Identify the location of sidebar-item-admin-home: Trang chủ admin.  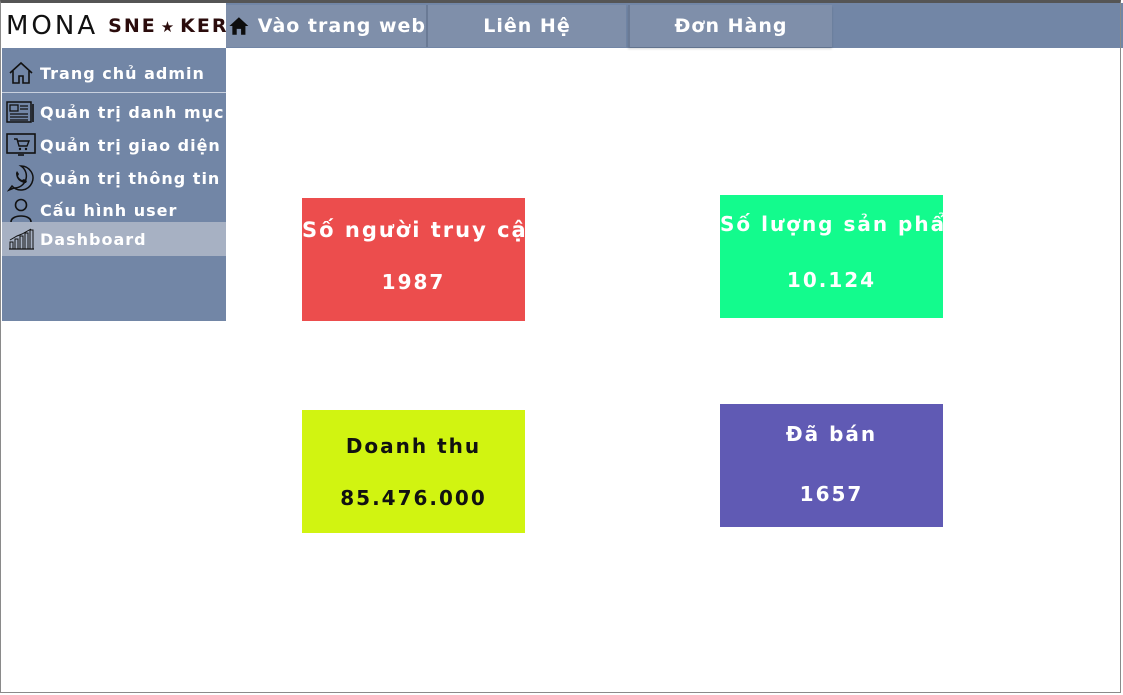
(114, 73).